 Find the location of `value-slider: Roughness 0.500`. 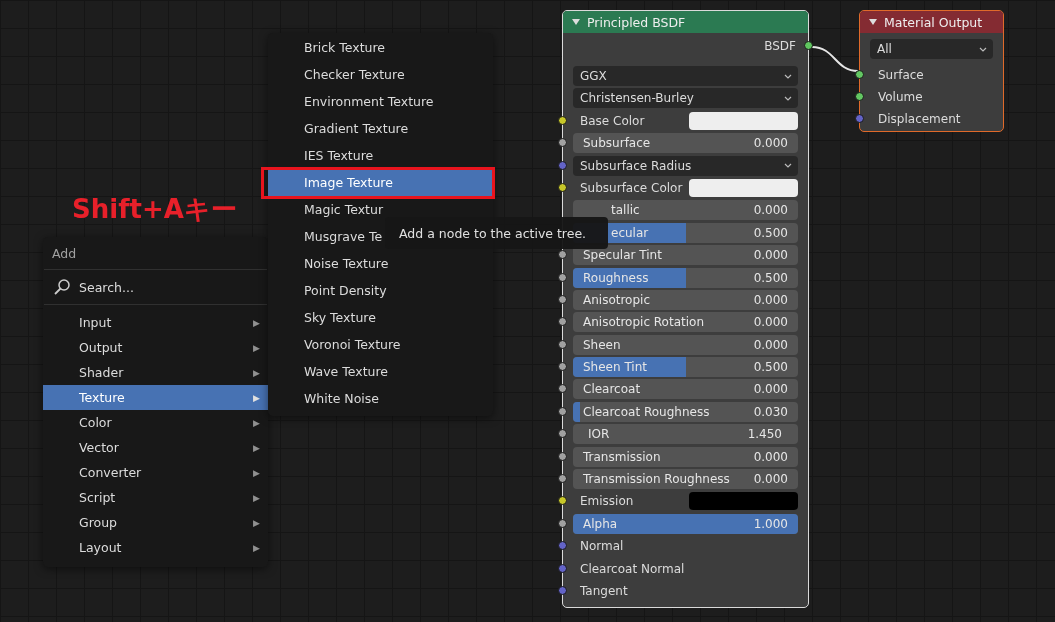

value-slider: Roughness 0.500 is located at coordinates (685, 277).